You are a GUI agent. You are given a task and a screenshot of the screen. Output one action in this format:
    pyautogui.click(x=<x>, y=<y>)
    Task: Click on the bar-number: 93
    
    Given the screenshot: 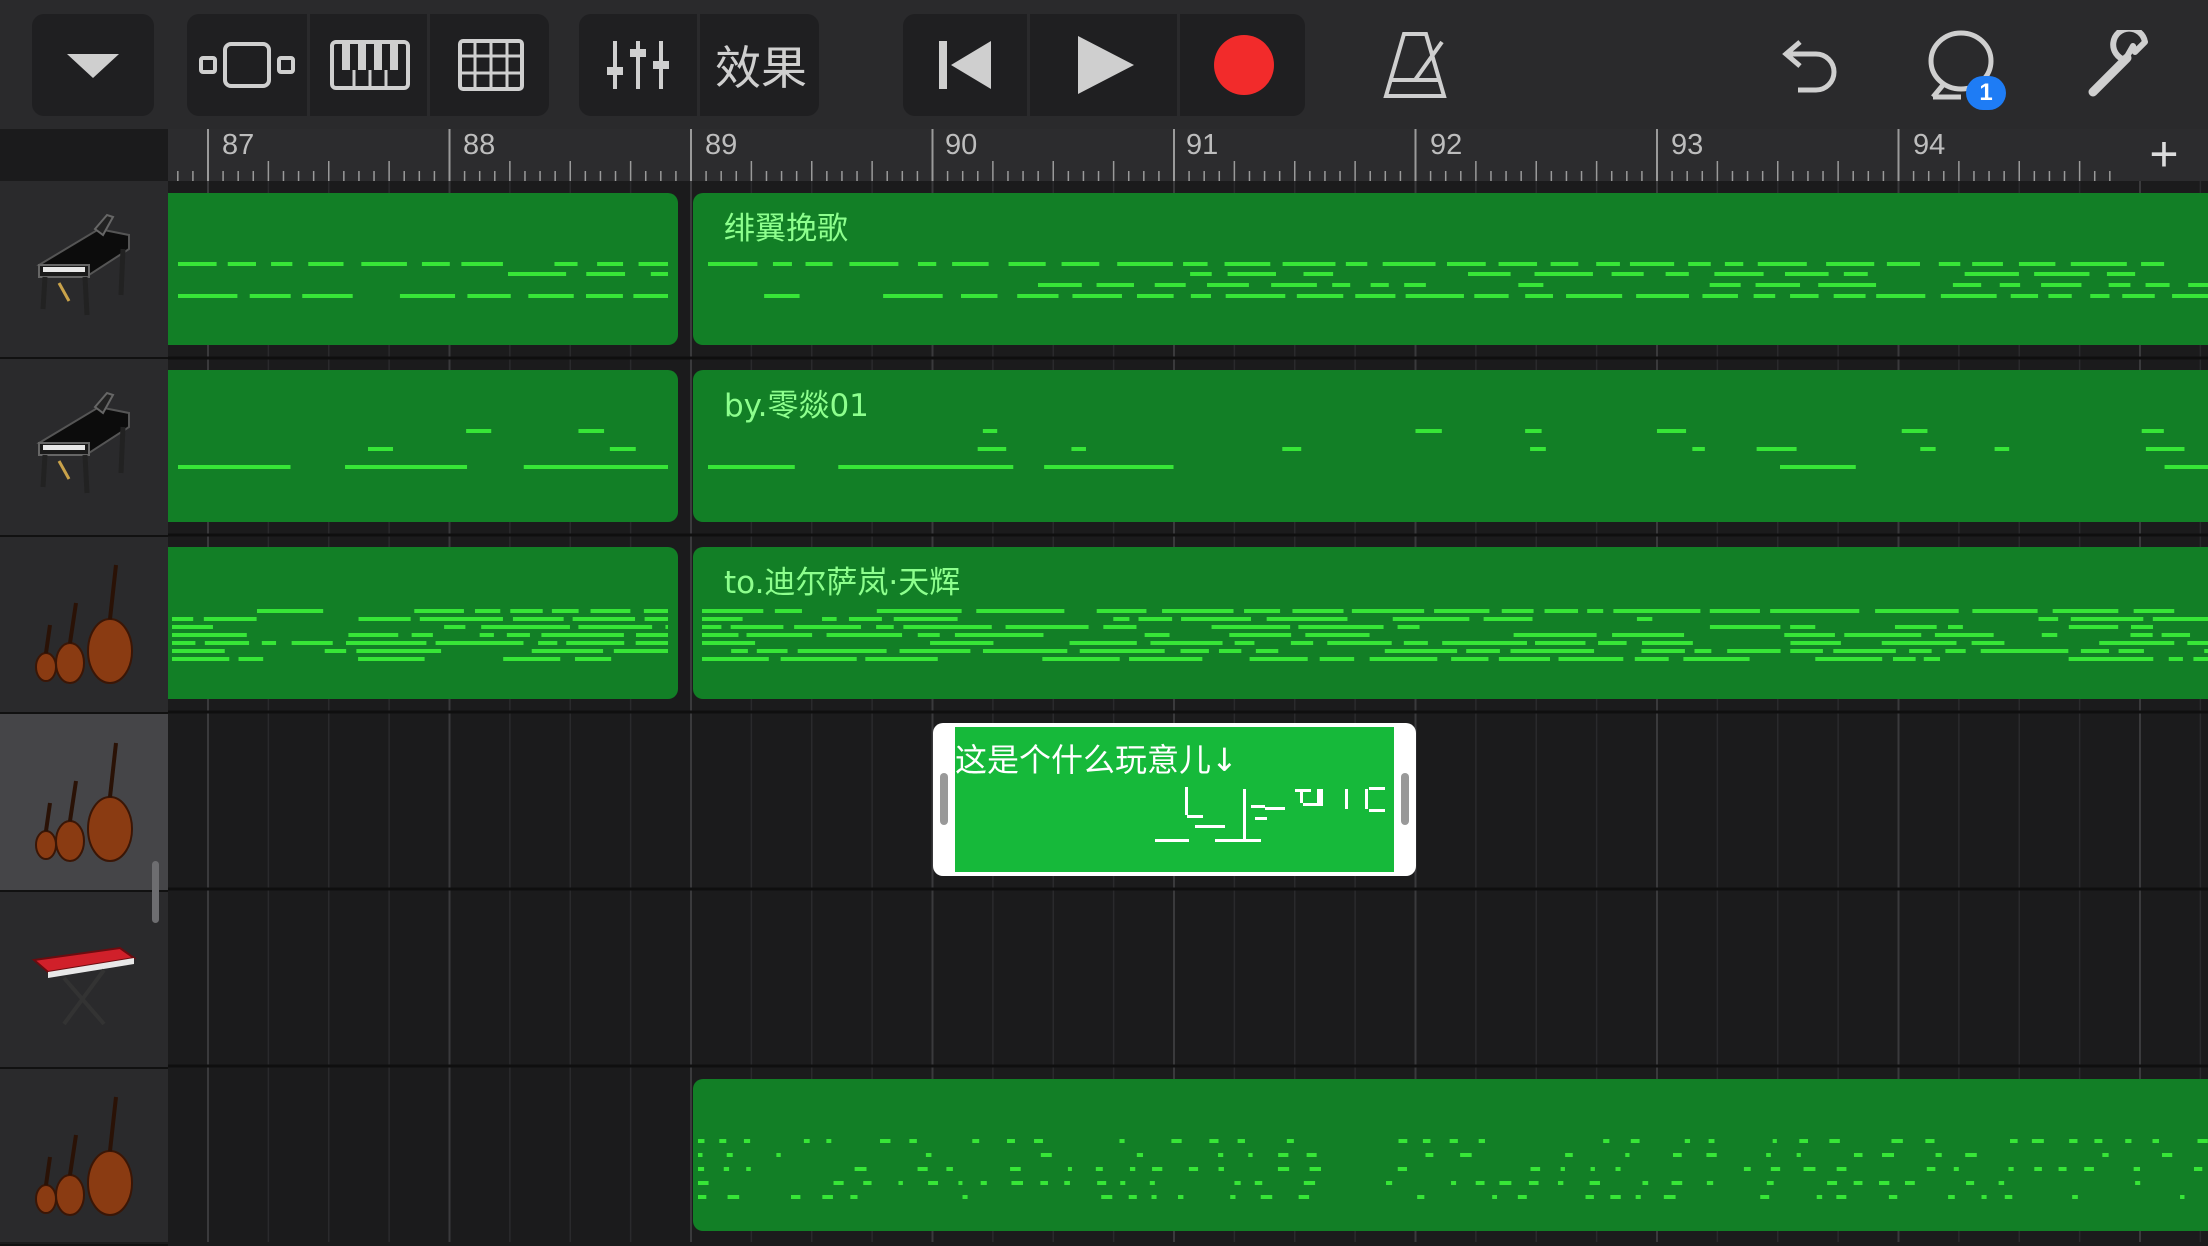 What is the action you would take?
    pyautogui.click(x=1687, y=145)
    